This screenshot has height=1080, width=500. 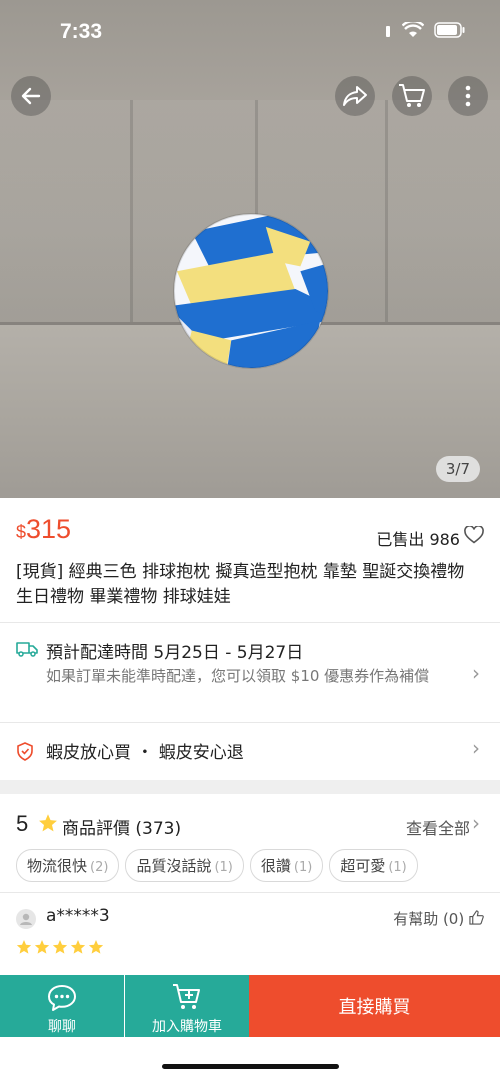 I want to click on avatar, so click(x=26, y=919).